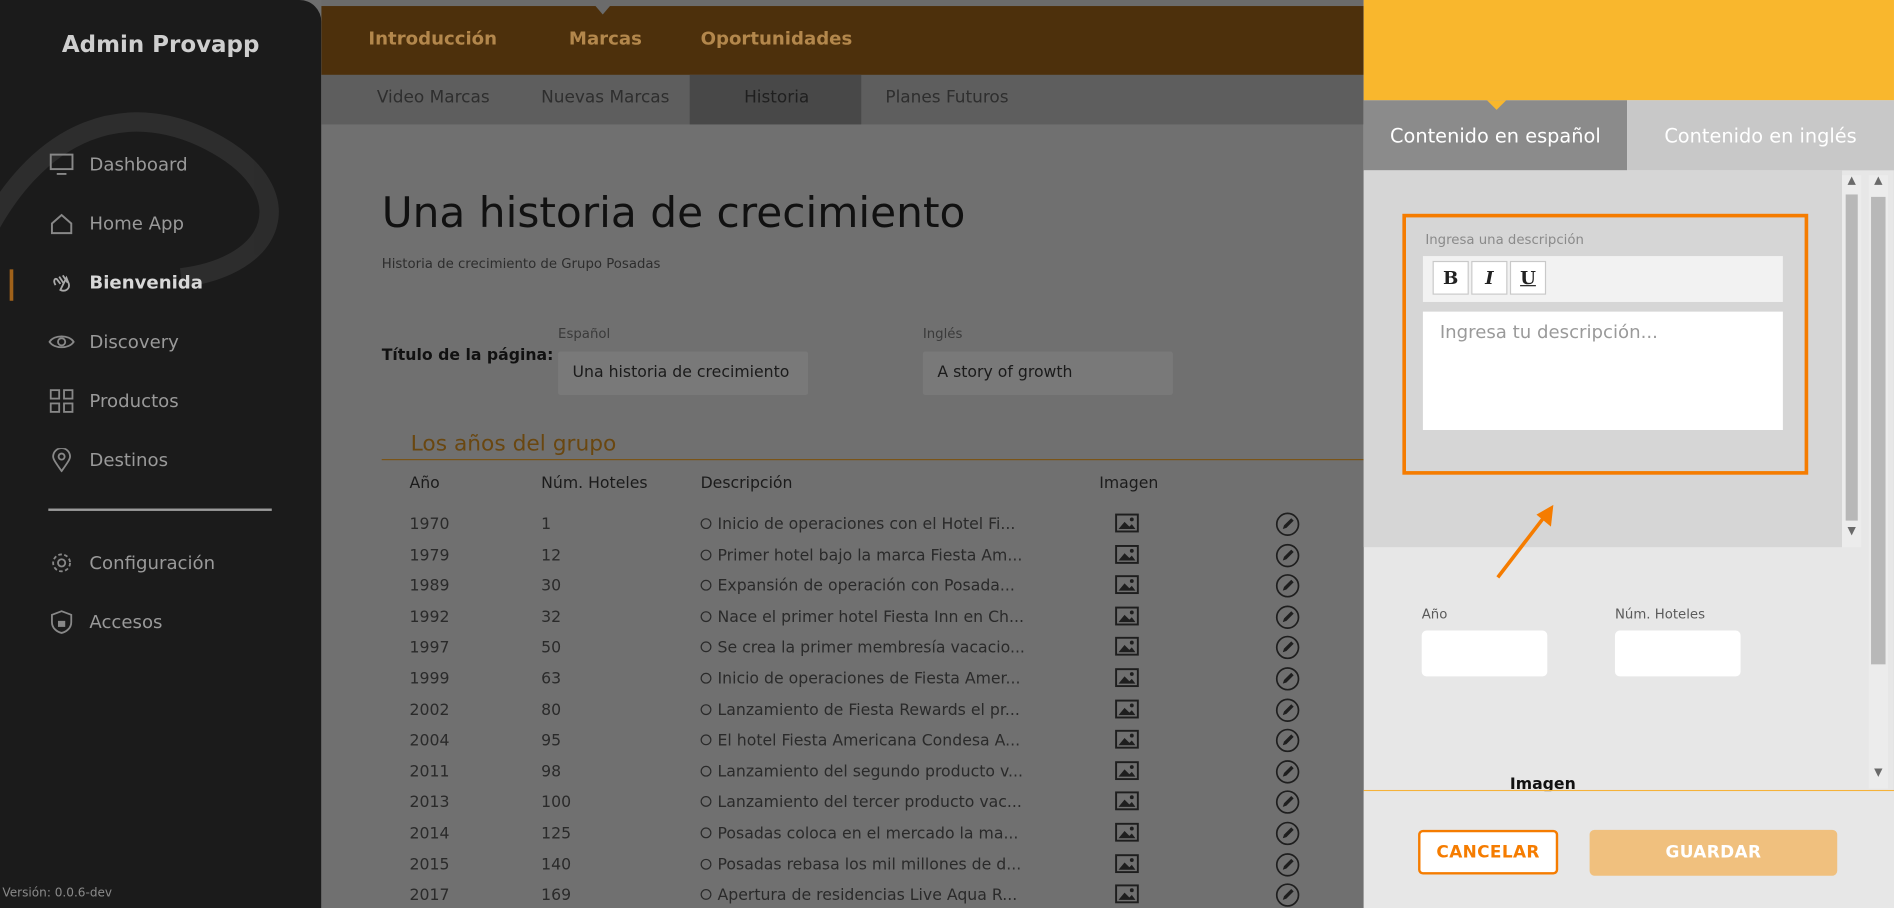  What do you see at coordinates (584, 334) in the screenshot?
I see `lang-es-label: Español` at bounding box center [584, 334].